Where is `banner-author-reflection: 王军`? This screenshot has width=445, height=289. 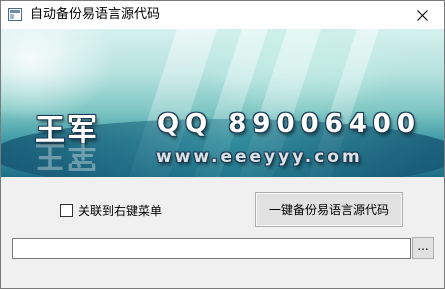 banner-author-reflection: 王军 is located at coordinates (67, 155).